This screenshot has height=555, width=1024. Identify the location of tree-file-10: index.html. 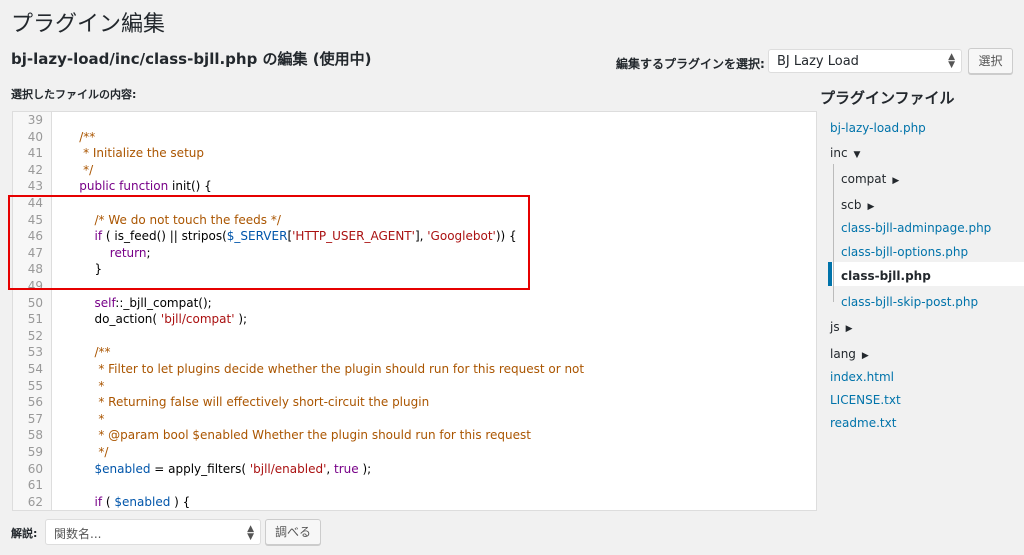
(862, 377).